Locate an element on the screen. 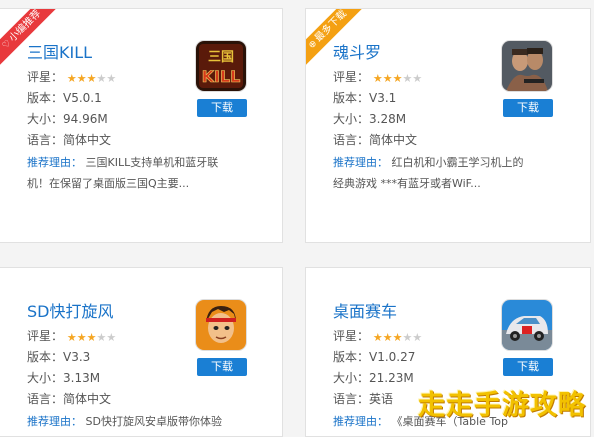 This screenshot has width=594, height=437. version-row: 版本：V3.1 is located at coordinates (365, 98).